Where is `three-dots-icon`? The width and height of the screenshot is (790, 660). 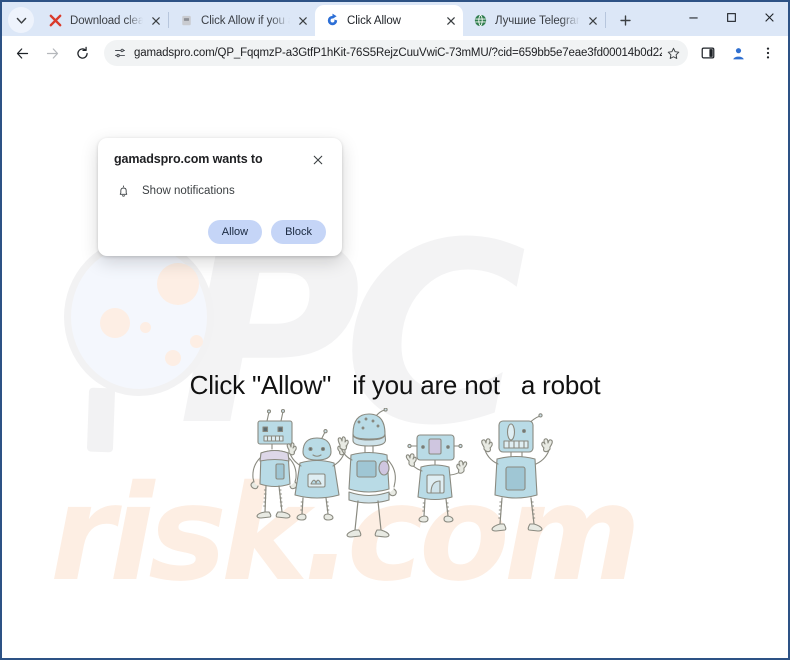 three-dots-icon is located at coordinates (768, 53).